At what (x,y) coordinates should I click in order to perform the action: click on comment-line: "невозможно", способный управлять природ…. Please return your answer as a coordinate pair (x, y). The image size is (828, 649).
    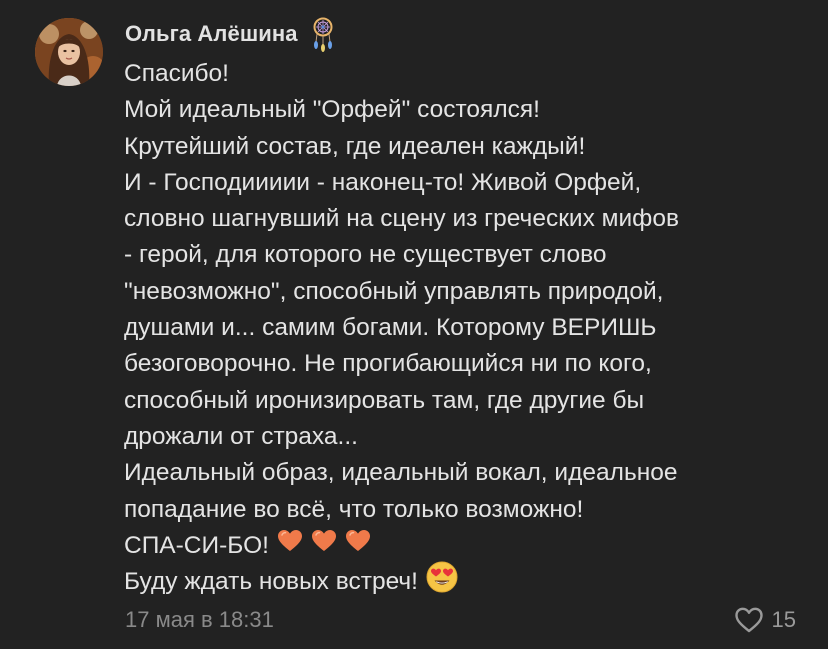
    Looking at the image, I should click on (394, 291).